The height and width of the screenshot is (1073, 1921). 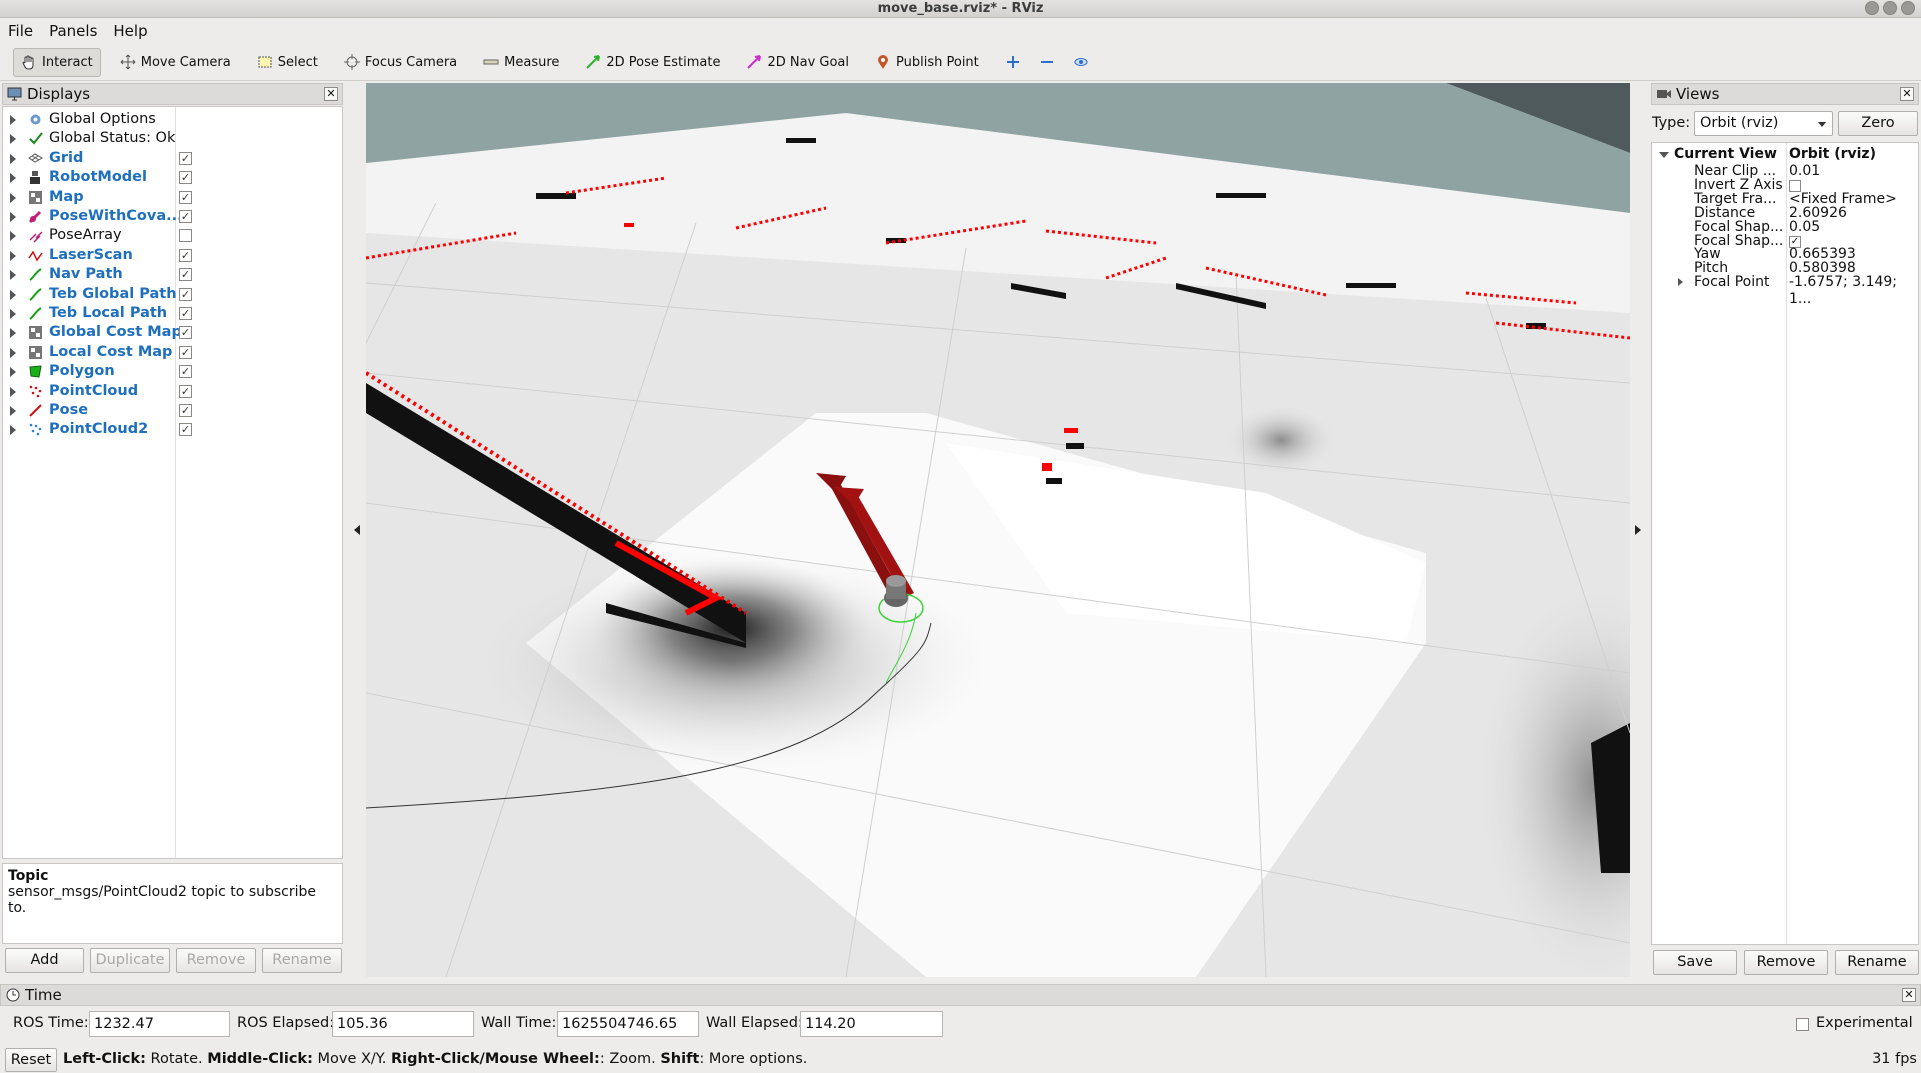 I want to click on wall-time-field: 1625504746.65, so click(x=628, y=1024).